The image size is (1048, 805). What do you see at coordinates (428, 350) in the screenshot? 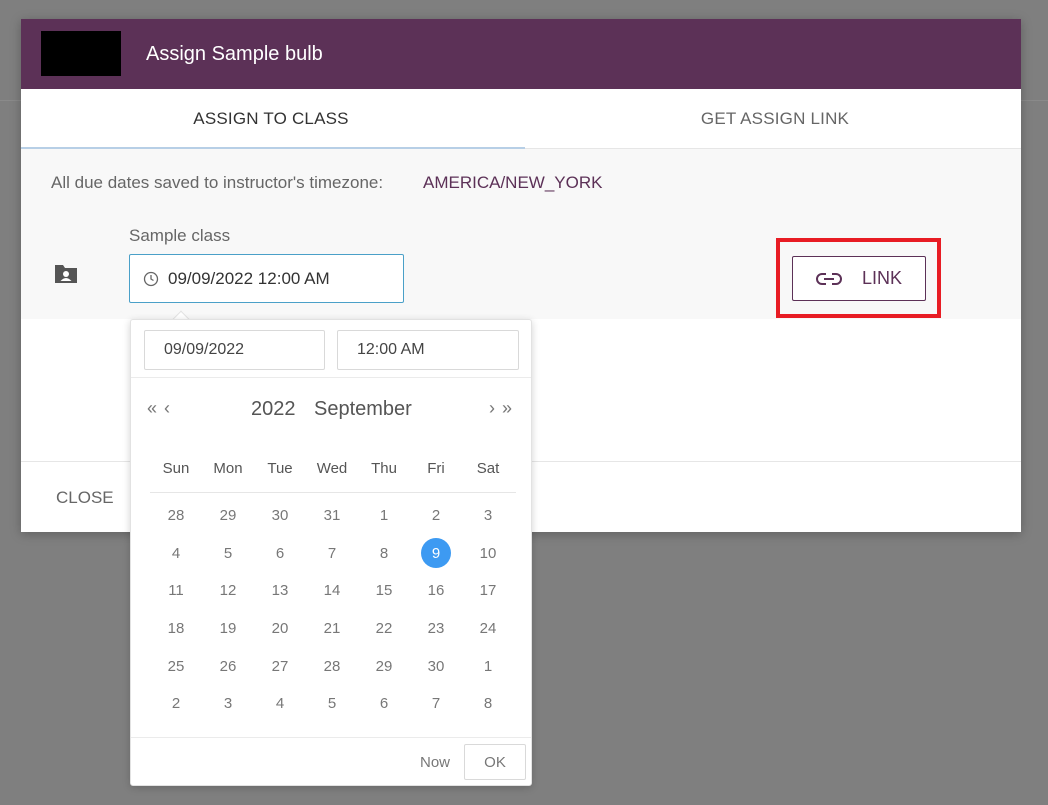
I see `picker-time-input: 12:00 AM` at bounding box center [428, 350].